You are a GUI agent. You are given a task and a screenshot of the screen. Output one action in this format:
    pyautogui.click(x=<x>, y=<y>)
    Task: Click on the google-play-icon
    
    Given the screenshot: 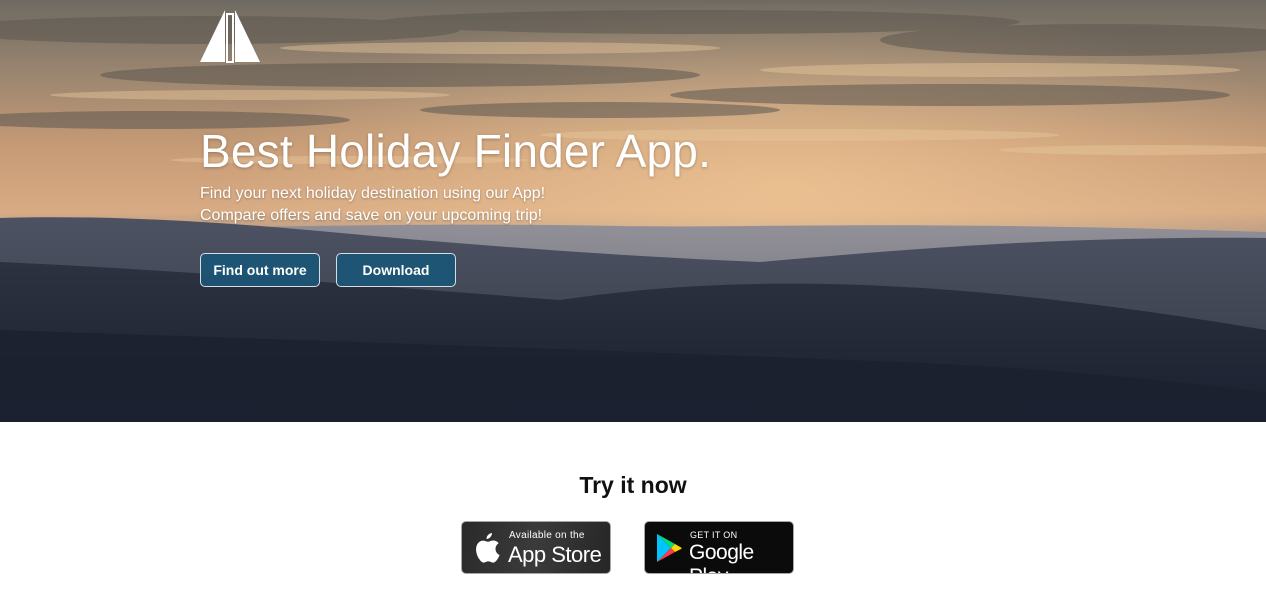 What is the action you would take?
    pyautogui.click(x=669, y=548)
    